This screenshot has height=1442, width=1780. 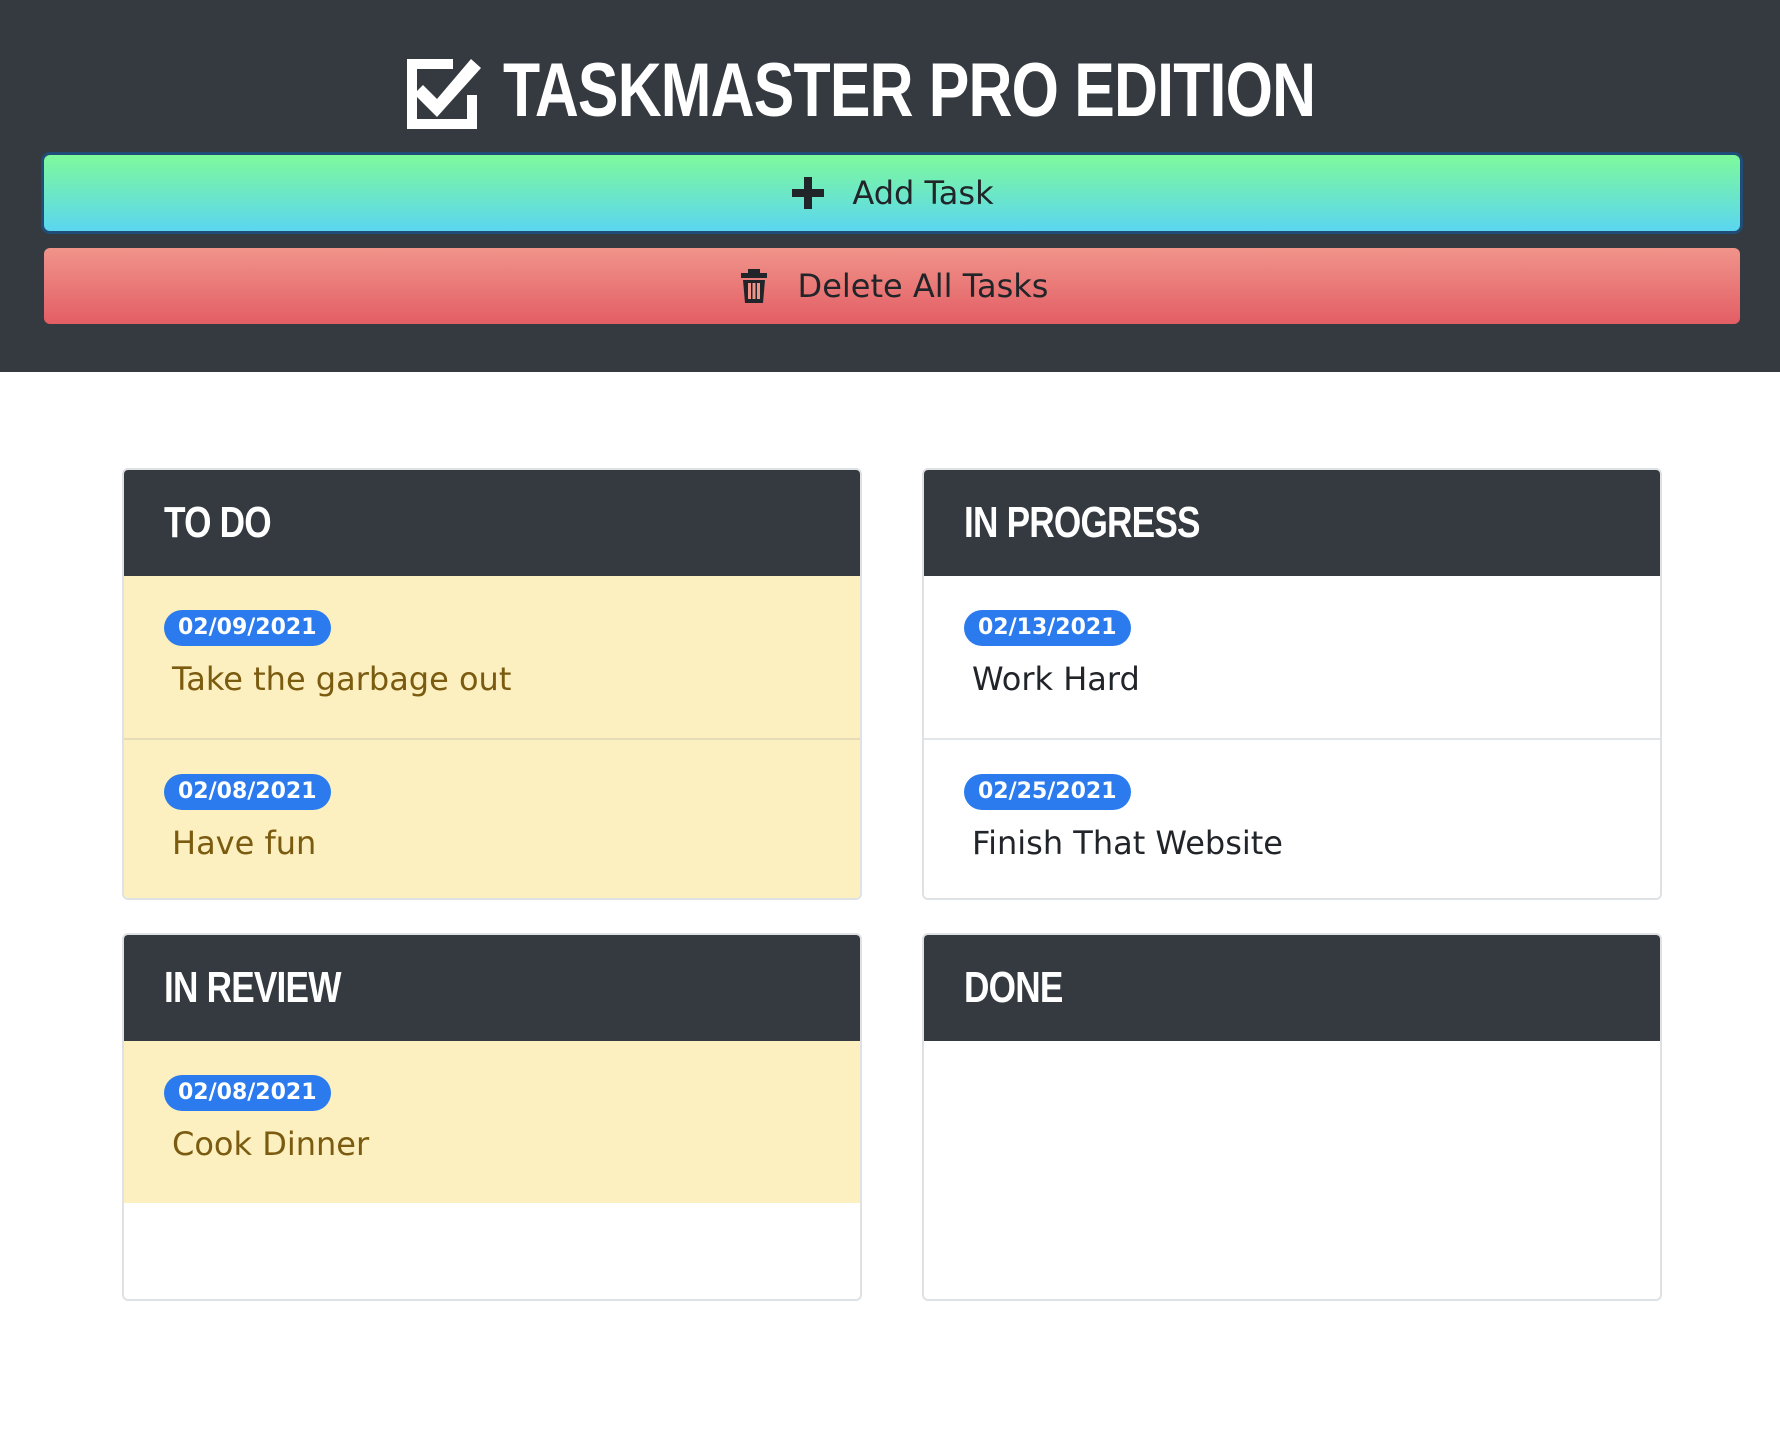 What do you see at coordinates (808, 193) in the screenshot?
I see `plus-icon` at bounding box center [808, 193].